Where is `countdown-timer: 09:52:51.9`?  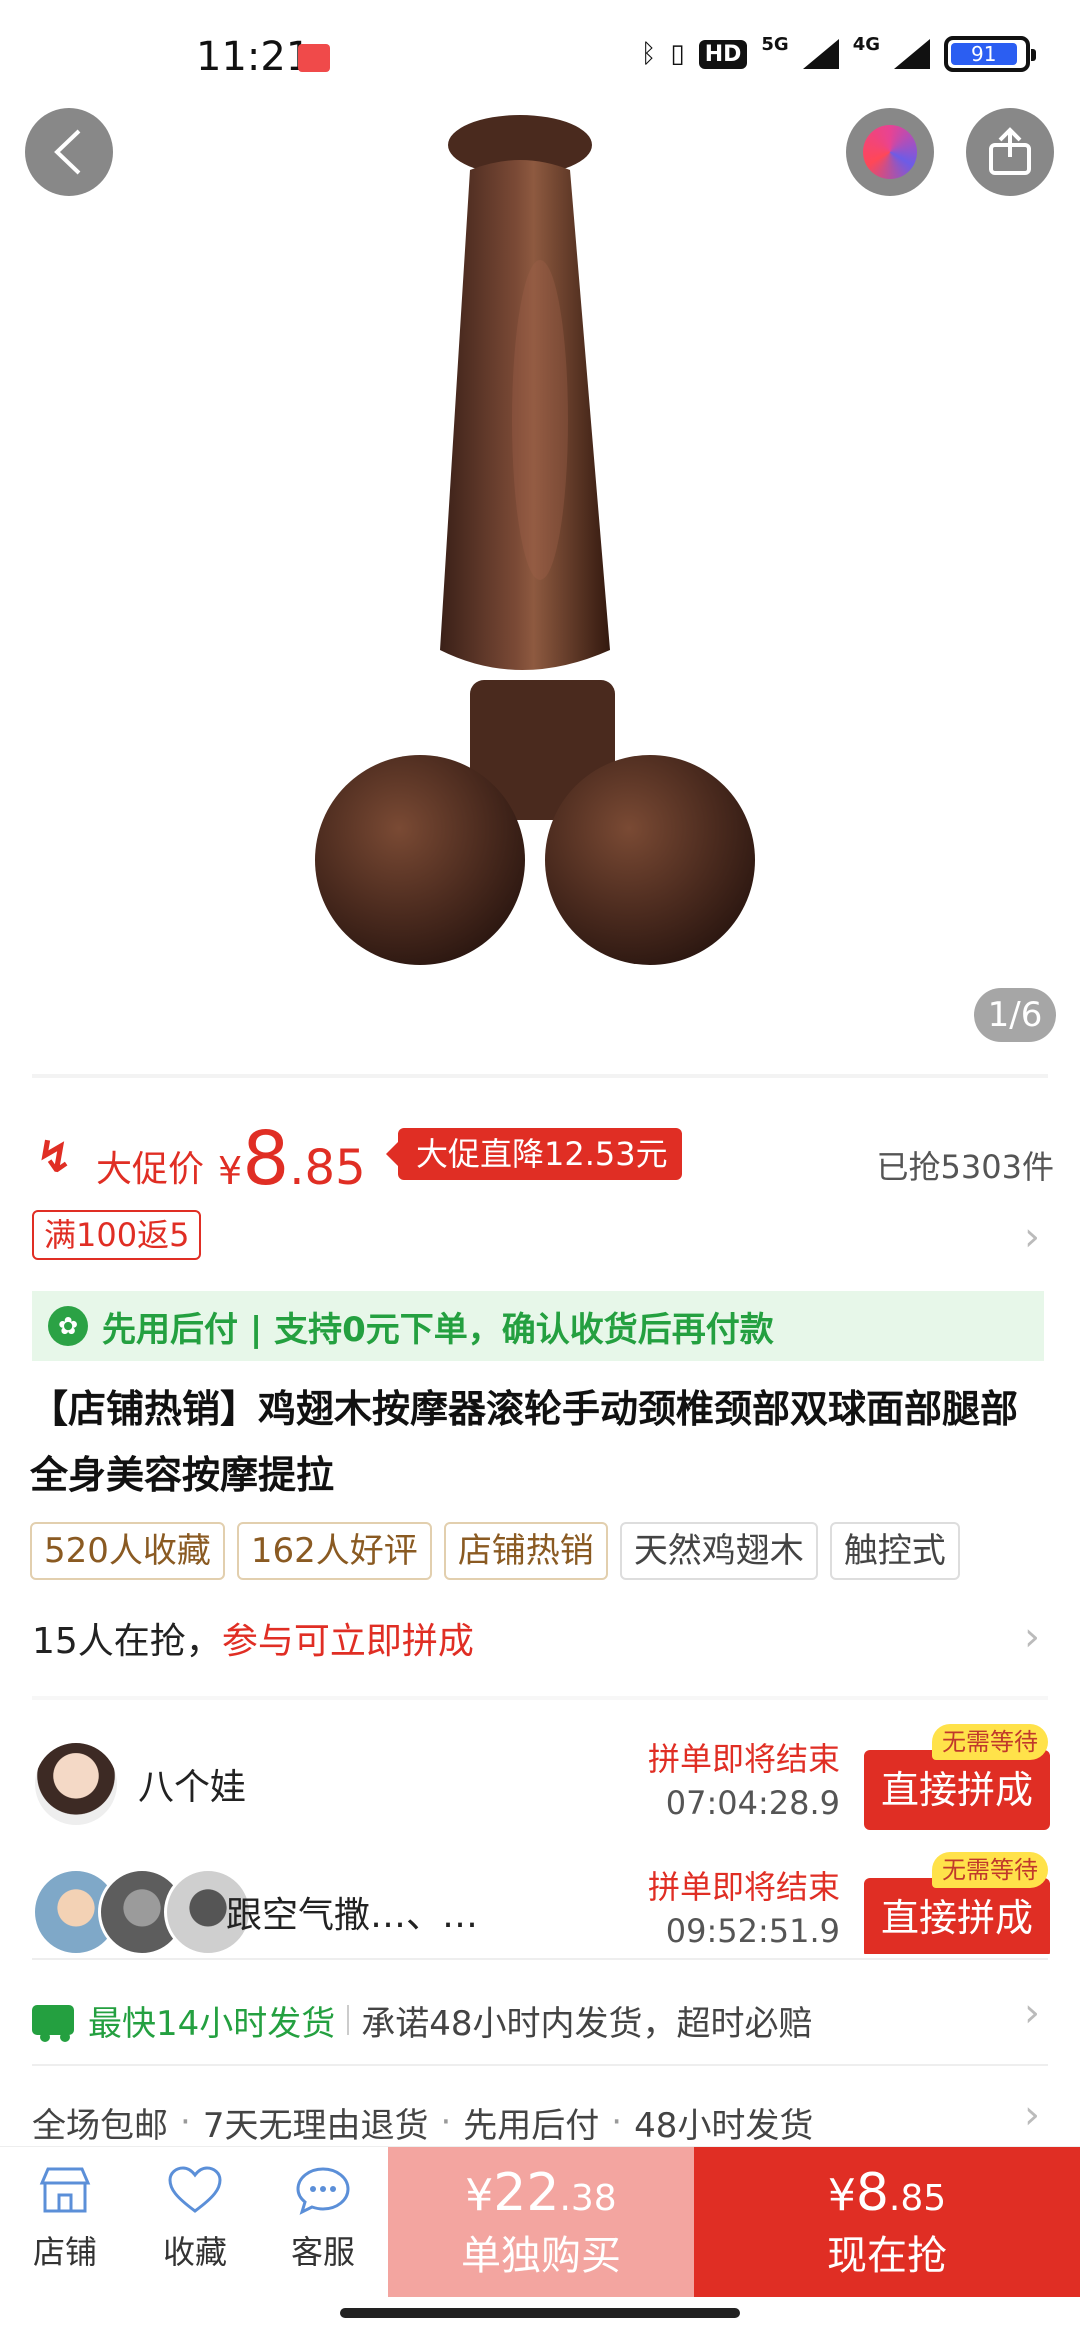 countdown-timer: 09:52:51.9 is located at coordinates (752, 1931).